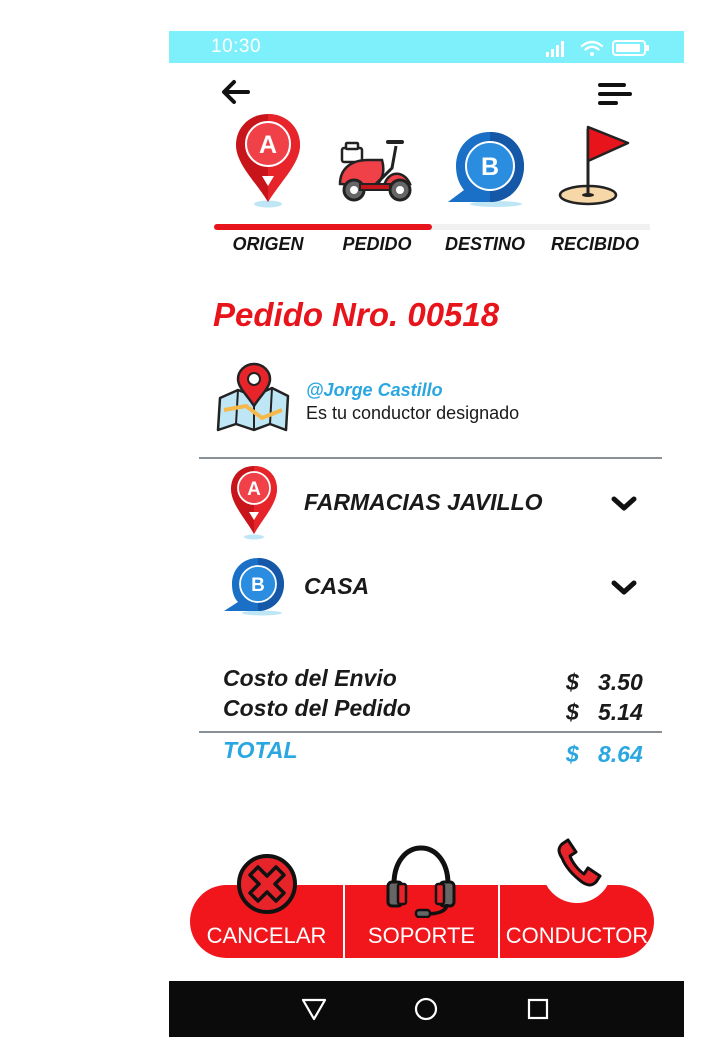 This screenshot has height=1045, width=725. Describe the element at coordinates (577, 935) in the screenshot. I see `call-driver-button-label: CONDUCTOR` at that location.